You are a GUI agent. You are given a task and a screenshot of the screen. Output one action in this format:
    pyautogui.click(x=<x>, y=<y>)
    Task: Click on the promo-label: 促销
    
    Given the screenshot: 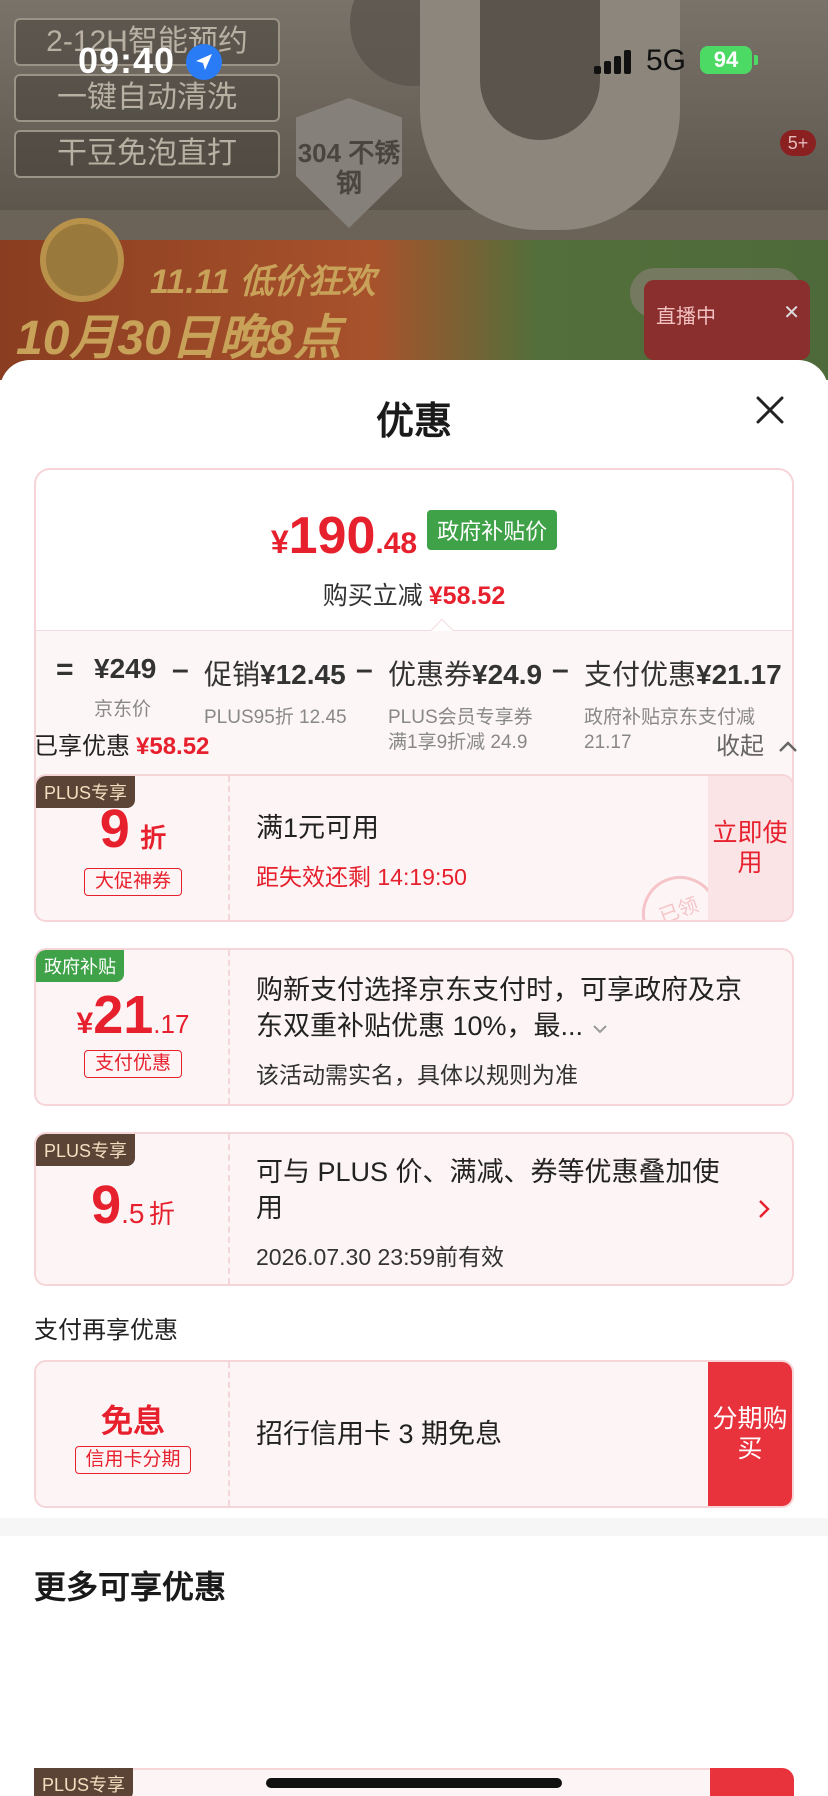 What is the action you would take?
    pyautogui.click(x=232, y=674)
    